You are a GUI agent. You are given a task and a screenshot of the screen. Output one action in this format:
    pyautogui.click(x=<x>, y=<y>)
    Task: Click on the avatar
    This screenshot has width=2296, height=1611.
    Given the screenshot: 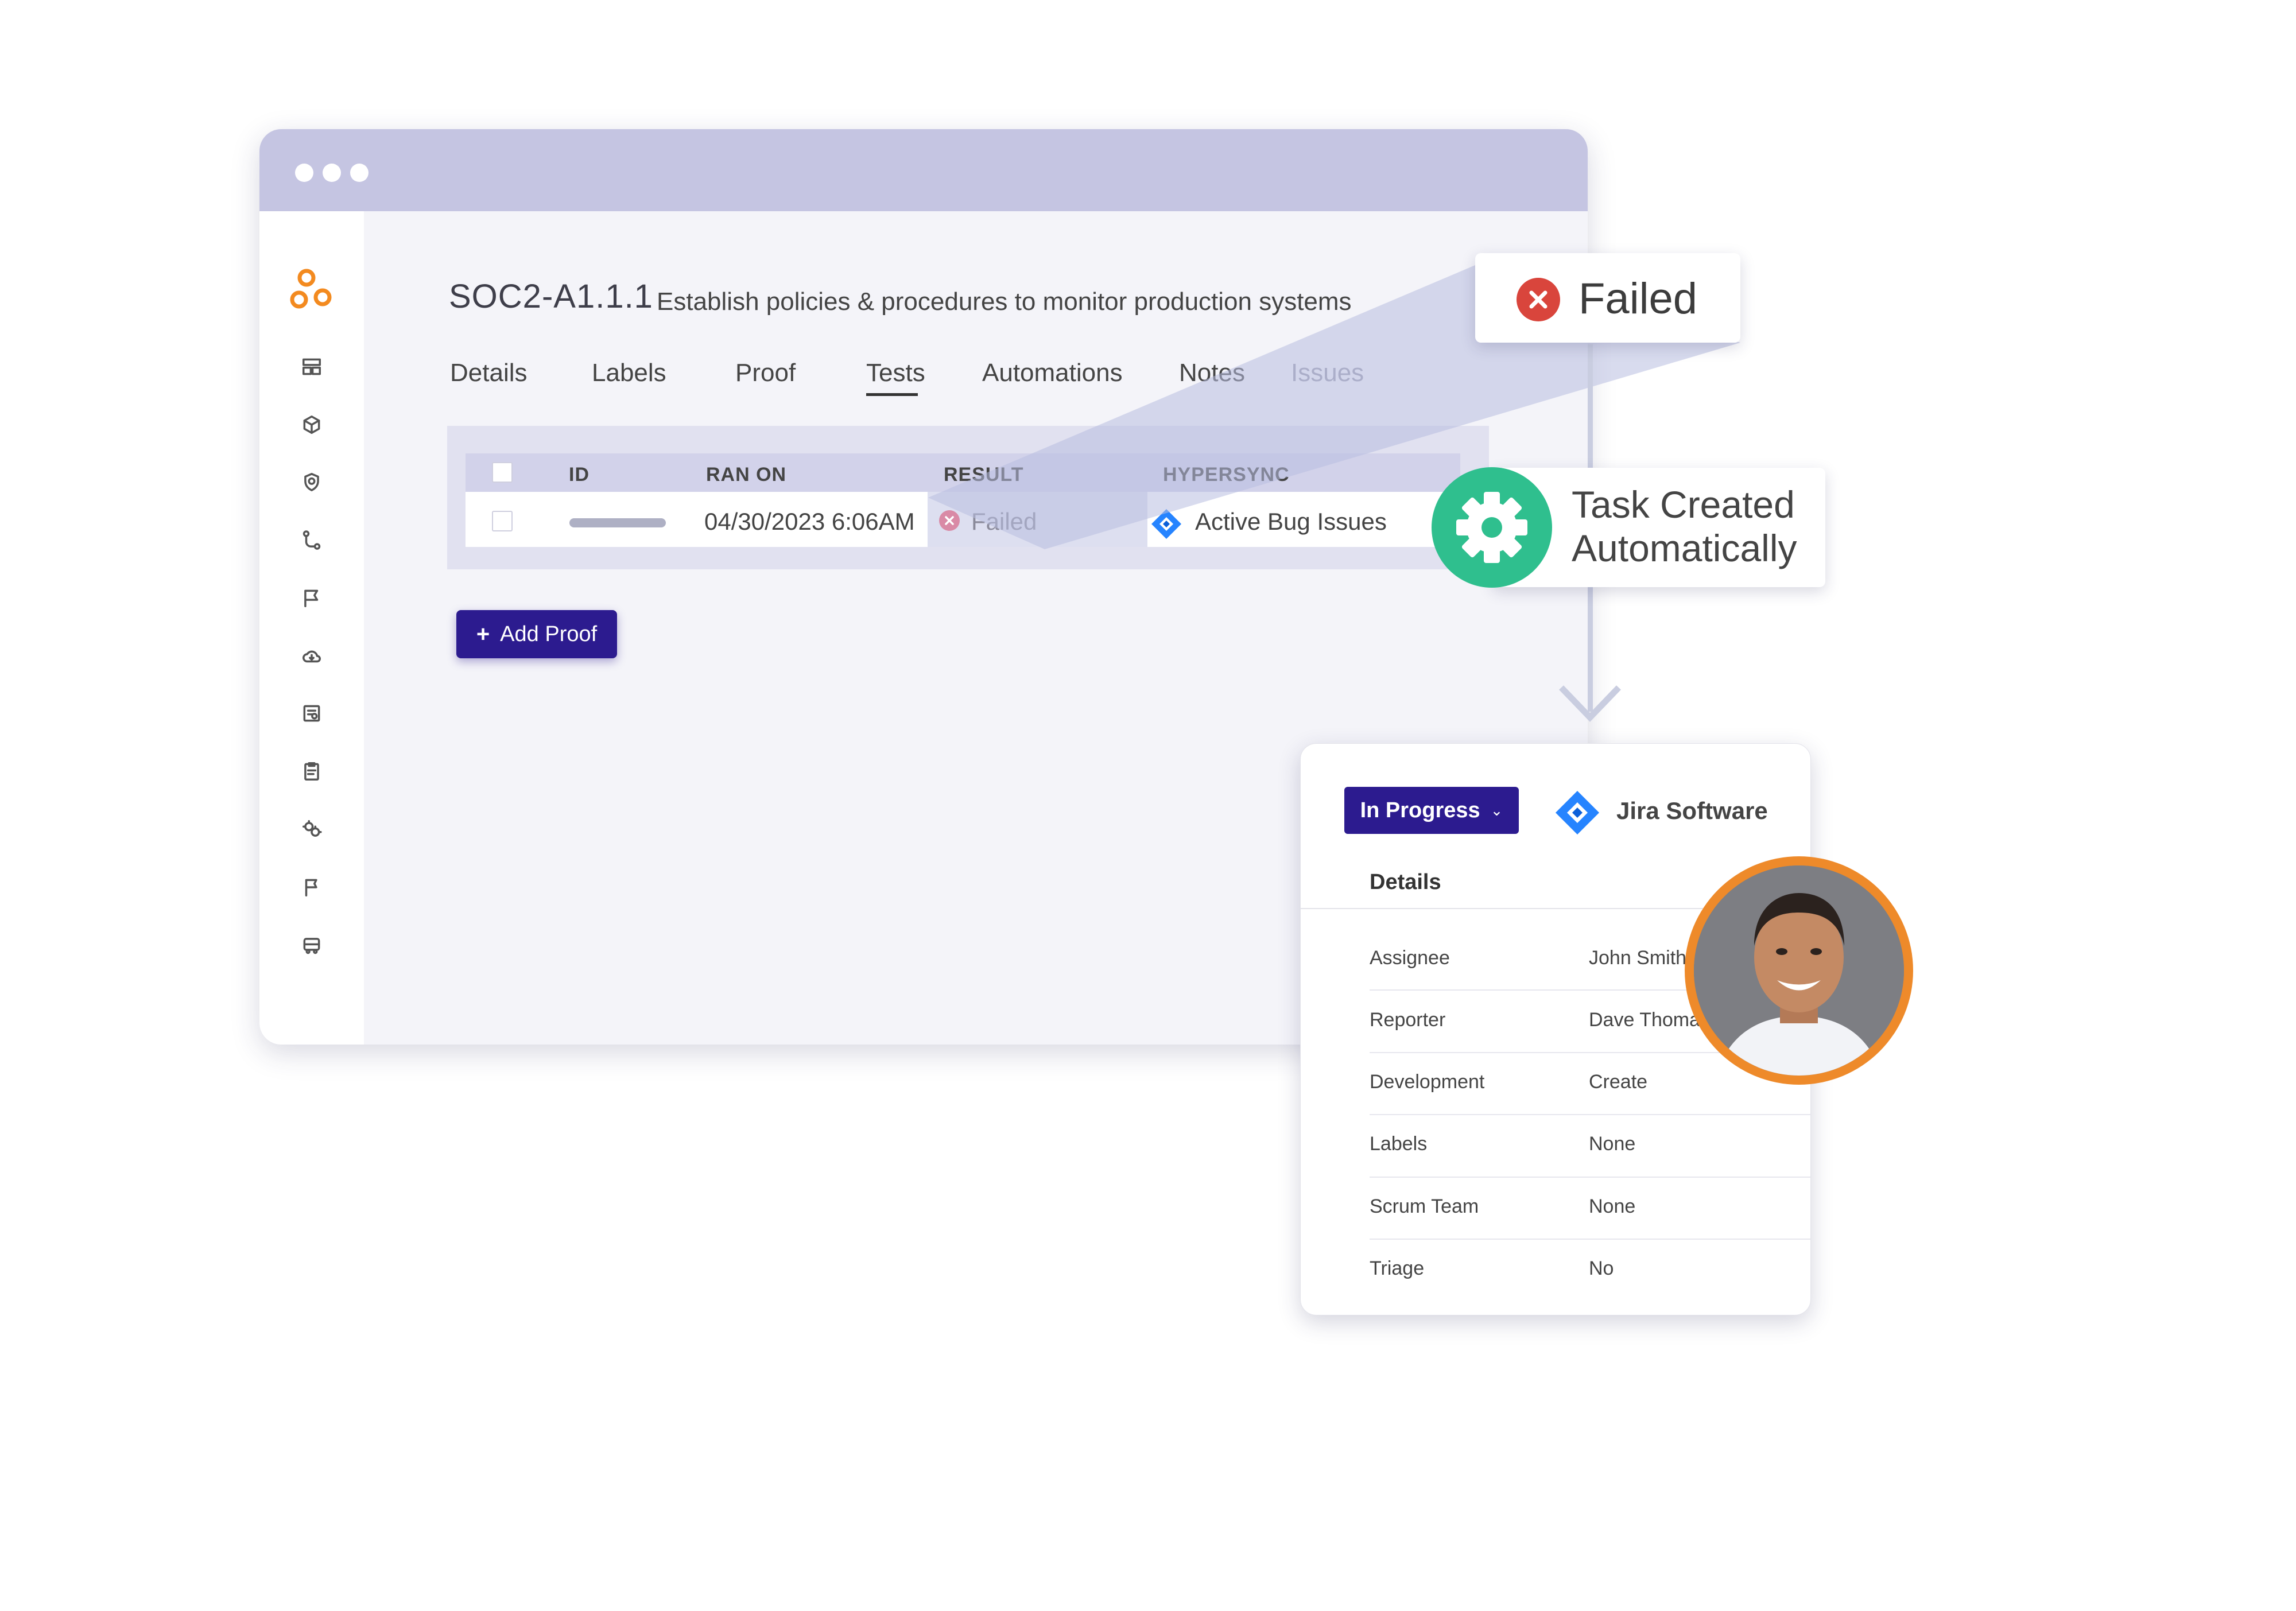 What is the action you would take?
    pyautogui.click(x=1799, y=971)
    